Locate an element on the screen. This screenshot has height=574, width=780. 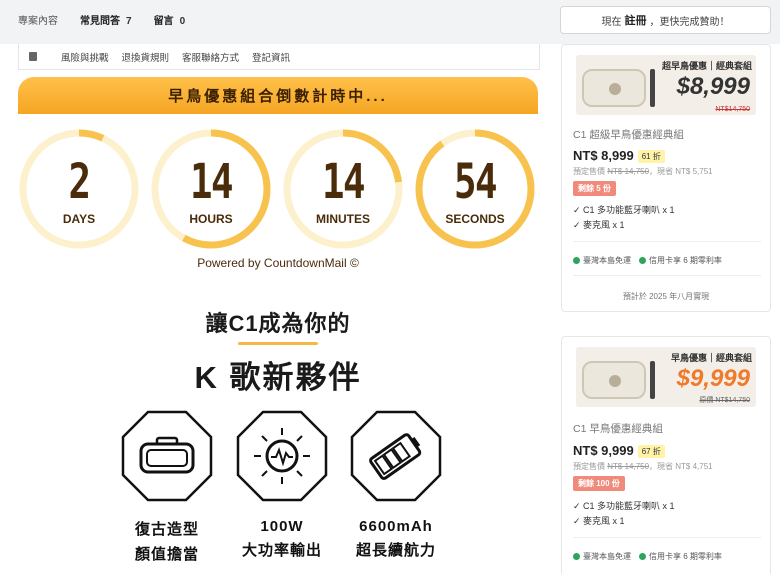
reward-image: 早鳥優惠｜經典套組 $9,999 原價 NT$14,750 is located at coordinates (666, 377).